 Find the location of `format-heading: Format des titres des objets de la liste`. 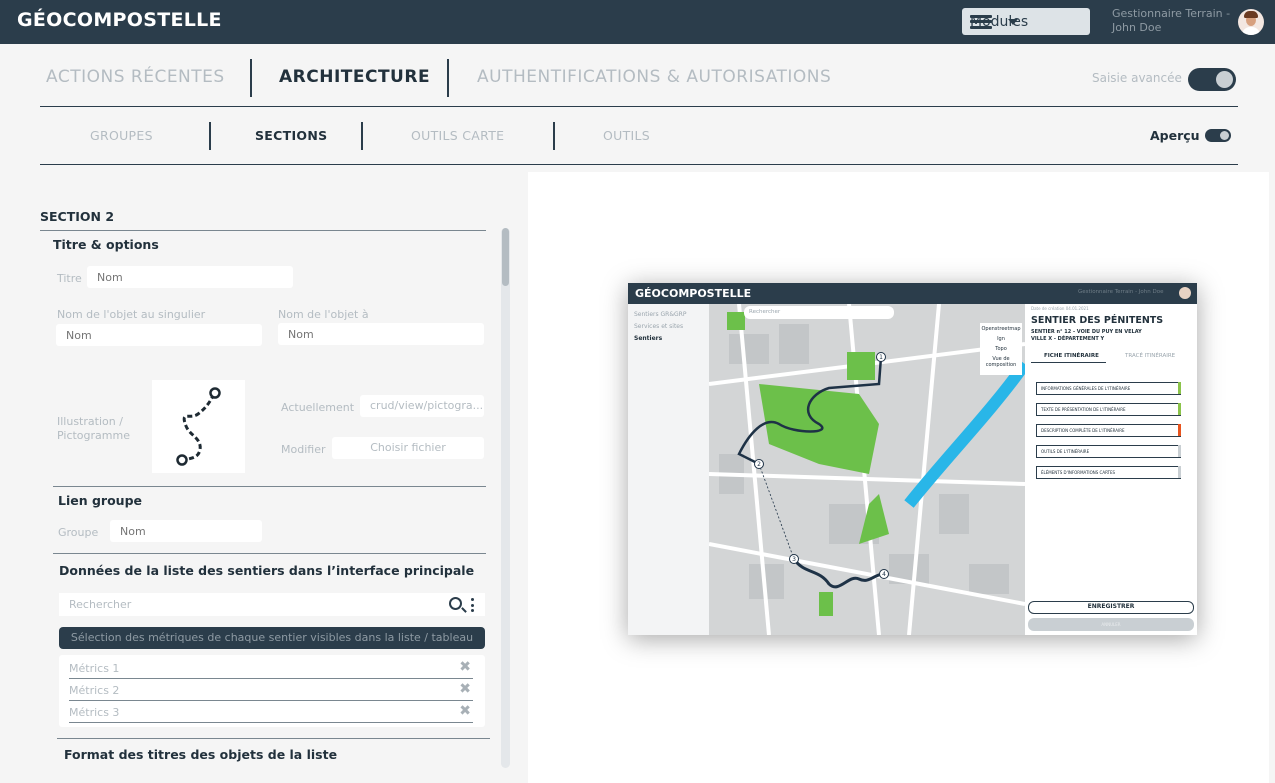

format-heading: Format des titres des objets de la liste is located at coordinates (201, 754).